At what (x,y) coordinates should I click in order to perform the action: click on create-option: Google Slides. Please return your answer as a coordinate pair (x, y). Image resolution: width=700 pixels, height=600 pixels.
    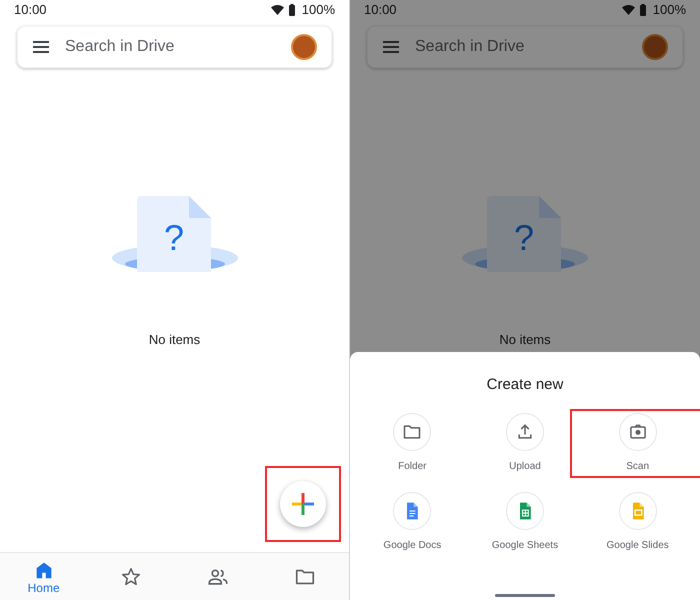
    Looking at the image, I should click on (638, 522).